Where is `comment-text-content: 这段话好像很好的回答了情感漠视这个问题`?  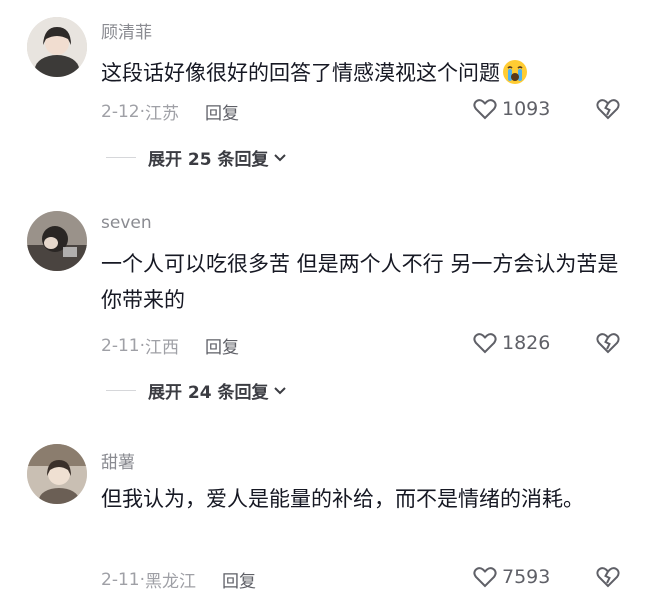
comment-text-content: 这段话好像很好的回答了情感漠视这个问题 is located at coordinates (300, 73).